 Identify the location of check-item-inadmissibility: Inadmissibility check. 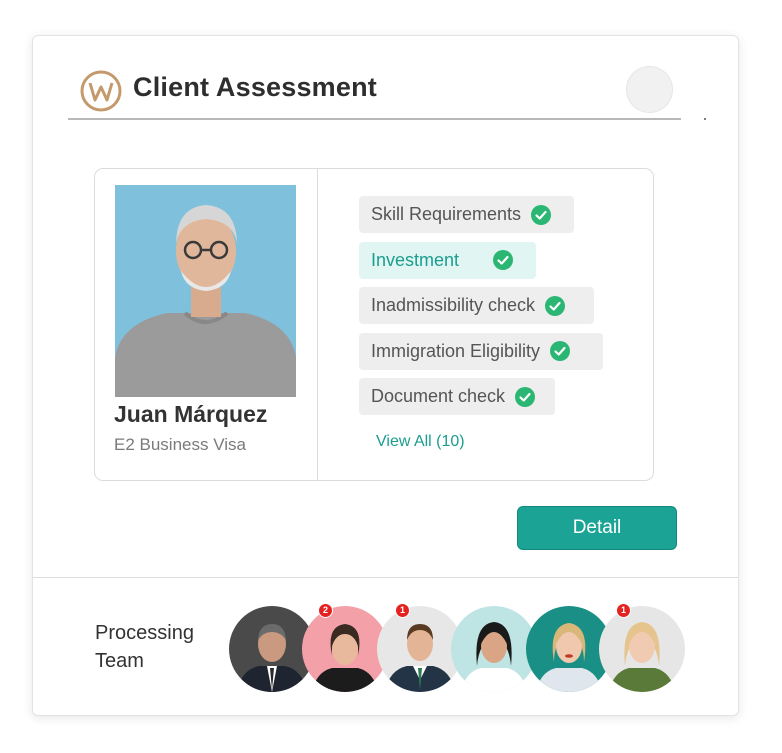
(476, 305).